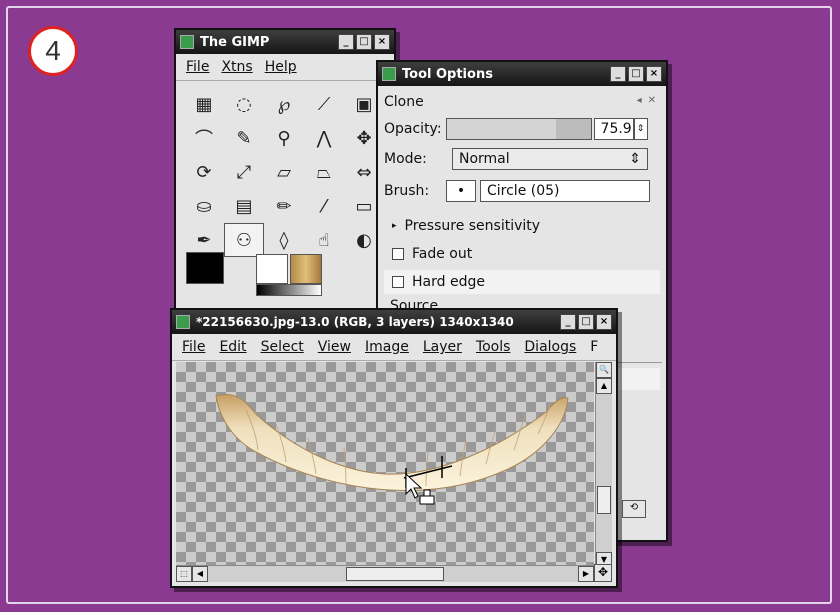 The image size is (840, 612). Describe the element at coordinates (324, 240) in the screenshot. I see `smudge-icon: ☝` at that location.